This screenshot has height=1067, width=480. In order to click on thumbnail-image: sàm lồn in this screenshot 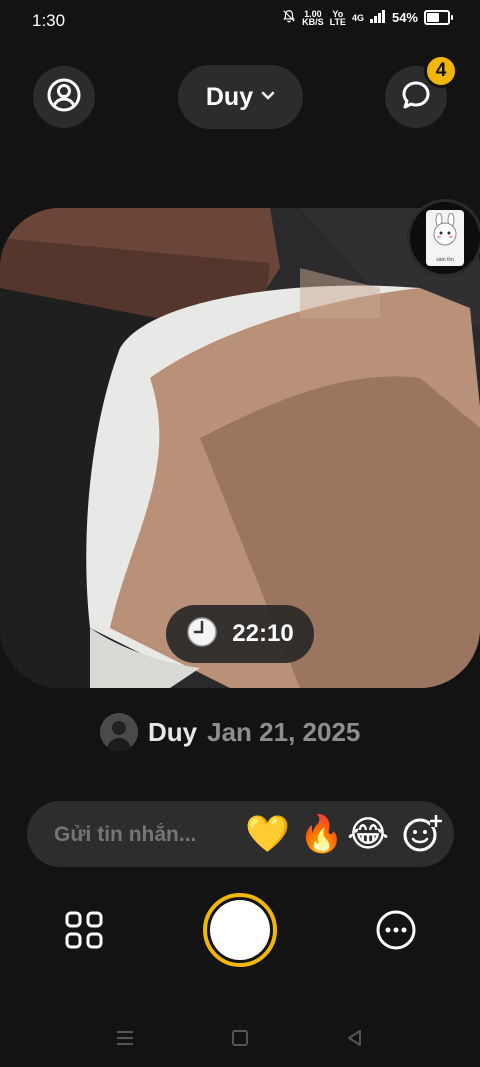, I will do `click(445, 238)`.